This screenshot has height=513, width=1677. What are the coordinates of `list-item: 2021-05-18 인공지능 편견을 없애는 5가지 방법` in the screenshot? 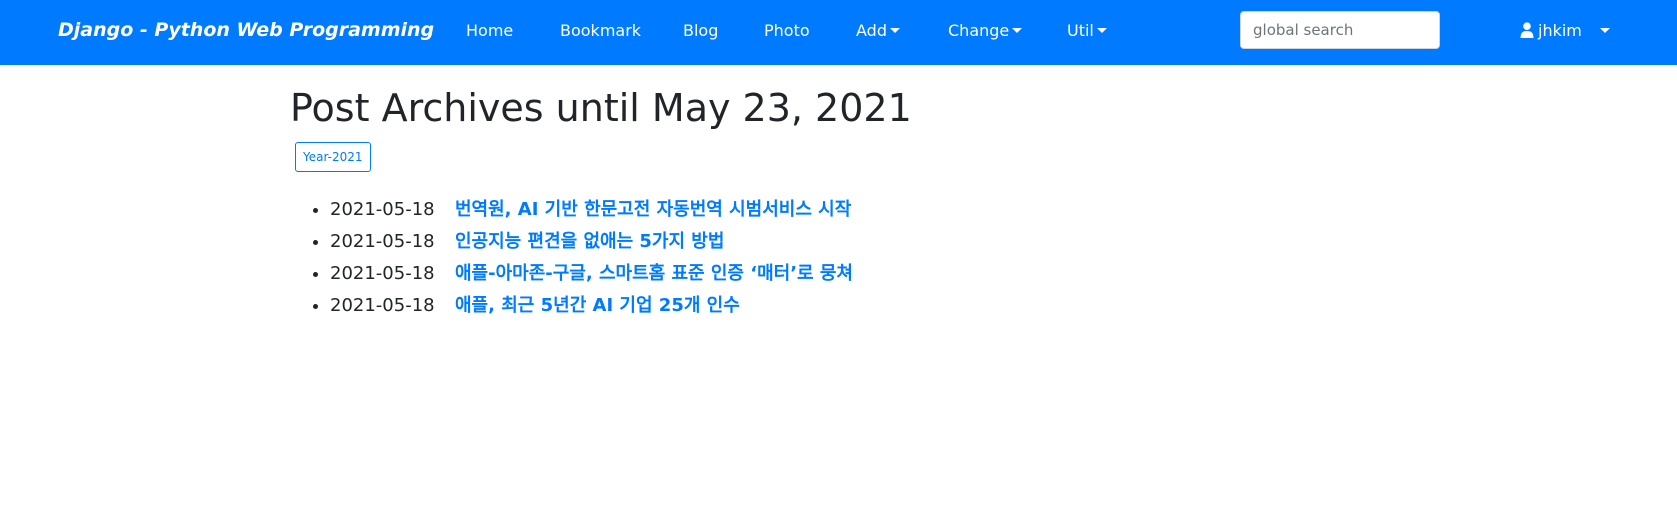 It's located at (810, 242).